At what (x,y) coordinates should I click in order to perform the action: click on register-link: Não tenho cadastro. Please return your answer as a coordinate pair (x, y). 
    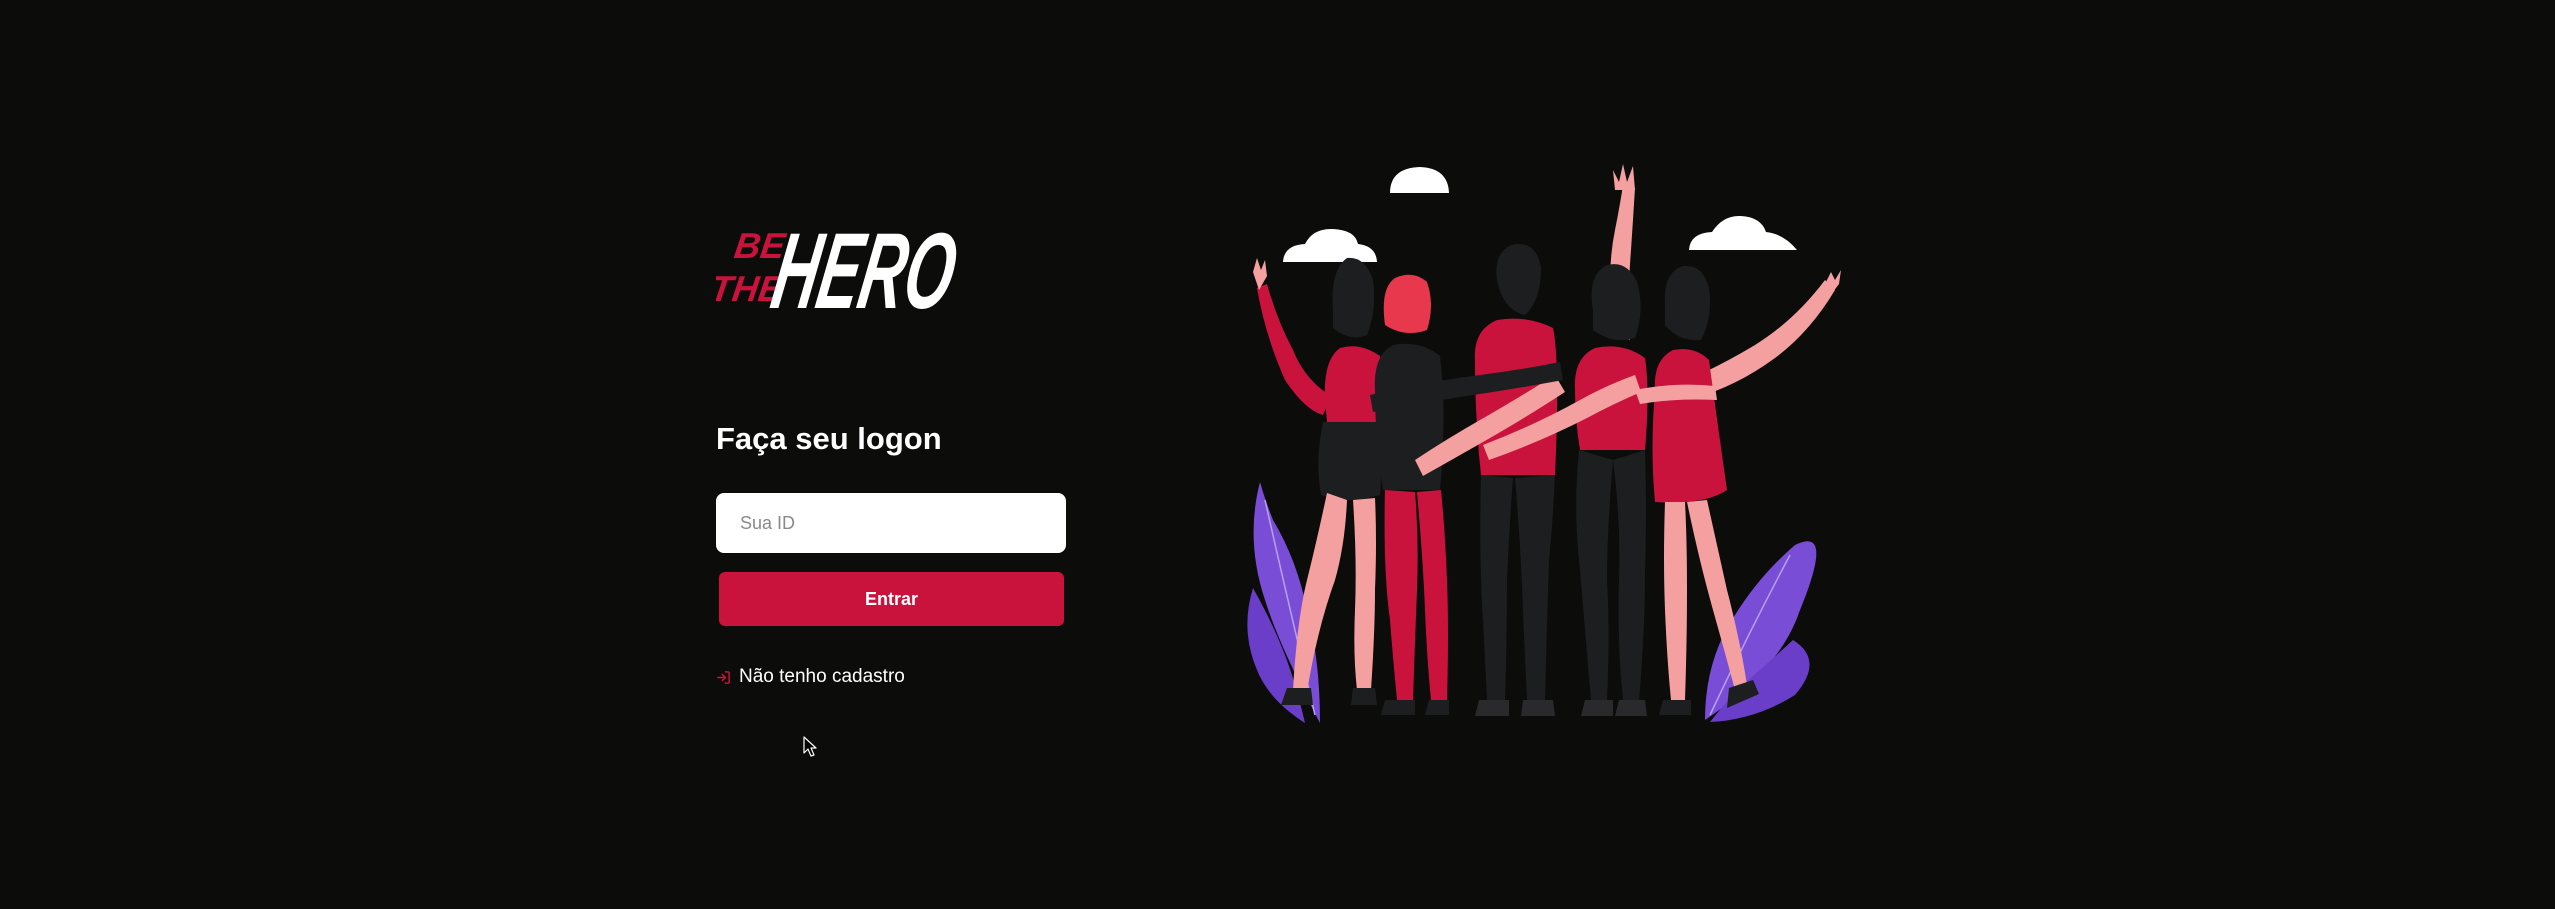
    Looking at the image, I should click on (810, 677).